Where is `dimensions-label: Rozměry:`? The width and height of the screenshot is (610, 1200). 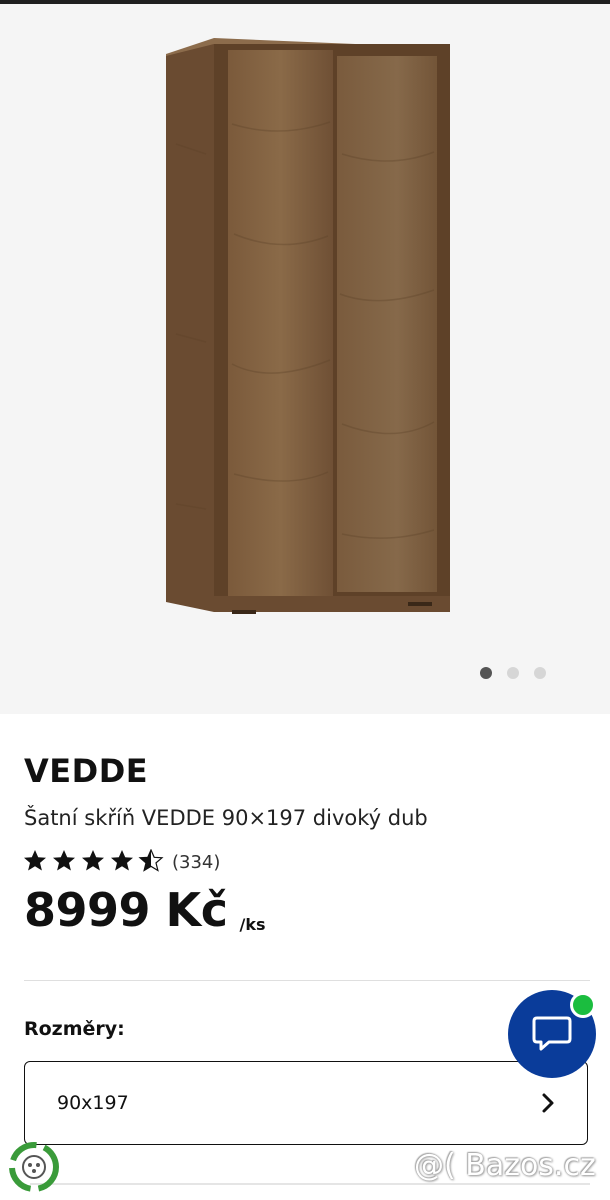
dimensions-label: Rozměry: is located at coordinates (74, 1029).